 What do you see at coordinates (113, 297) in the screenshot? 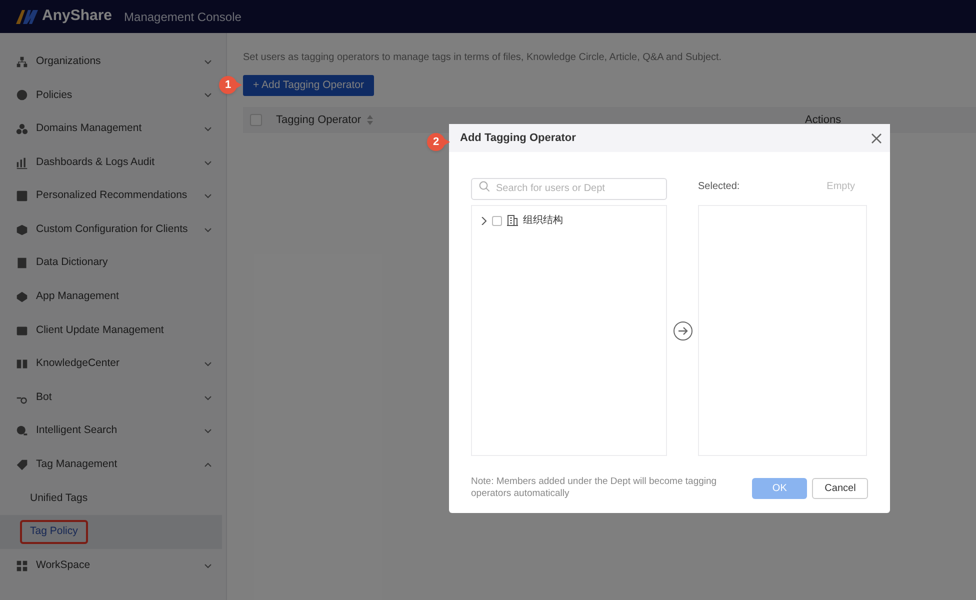
I see `sidebar-item: App Management` at bounding box center [113, 297].